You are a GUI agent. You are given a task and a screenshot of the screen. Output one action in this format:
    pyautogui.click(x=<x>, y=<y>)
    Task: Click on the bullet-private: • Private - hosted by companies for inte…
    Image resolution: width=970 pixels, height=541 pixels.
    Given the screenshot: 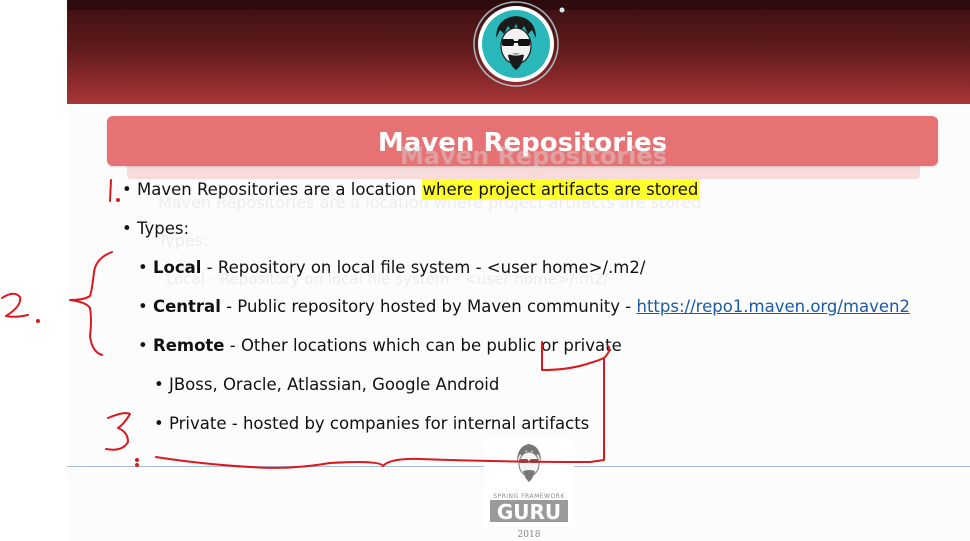 What is the action you would take?
    pyautogui.click(x=371, y=423)
    